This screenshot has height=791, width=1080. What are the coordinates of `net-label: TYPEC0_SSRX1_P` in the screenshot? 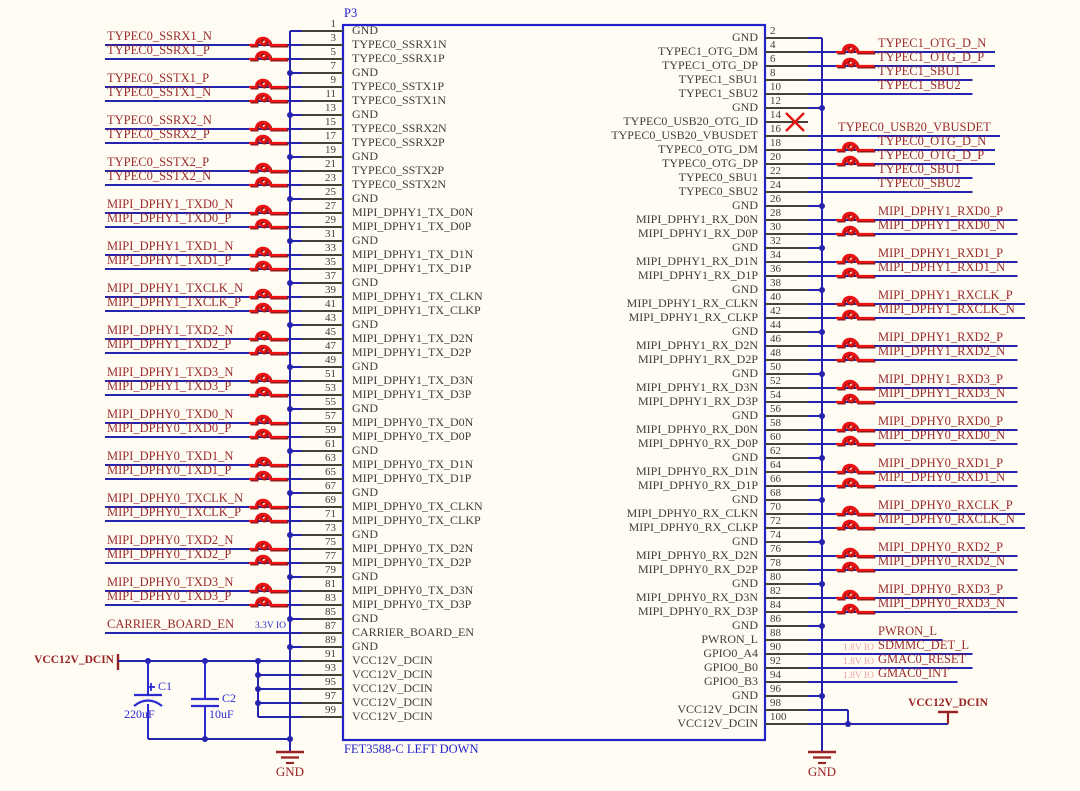 It's located at (158, 50).